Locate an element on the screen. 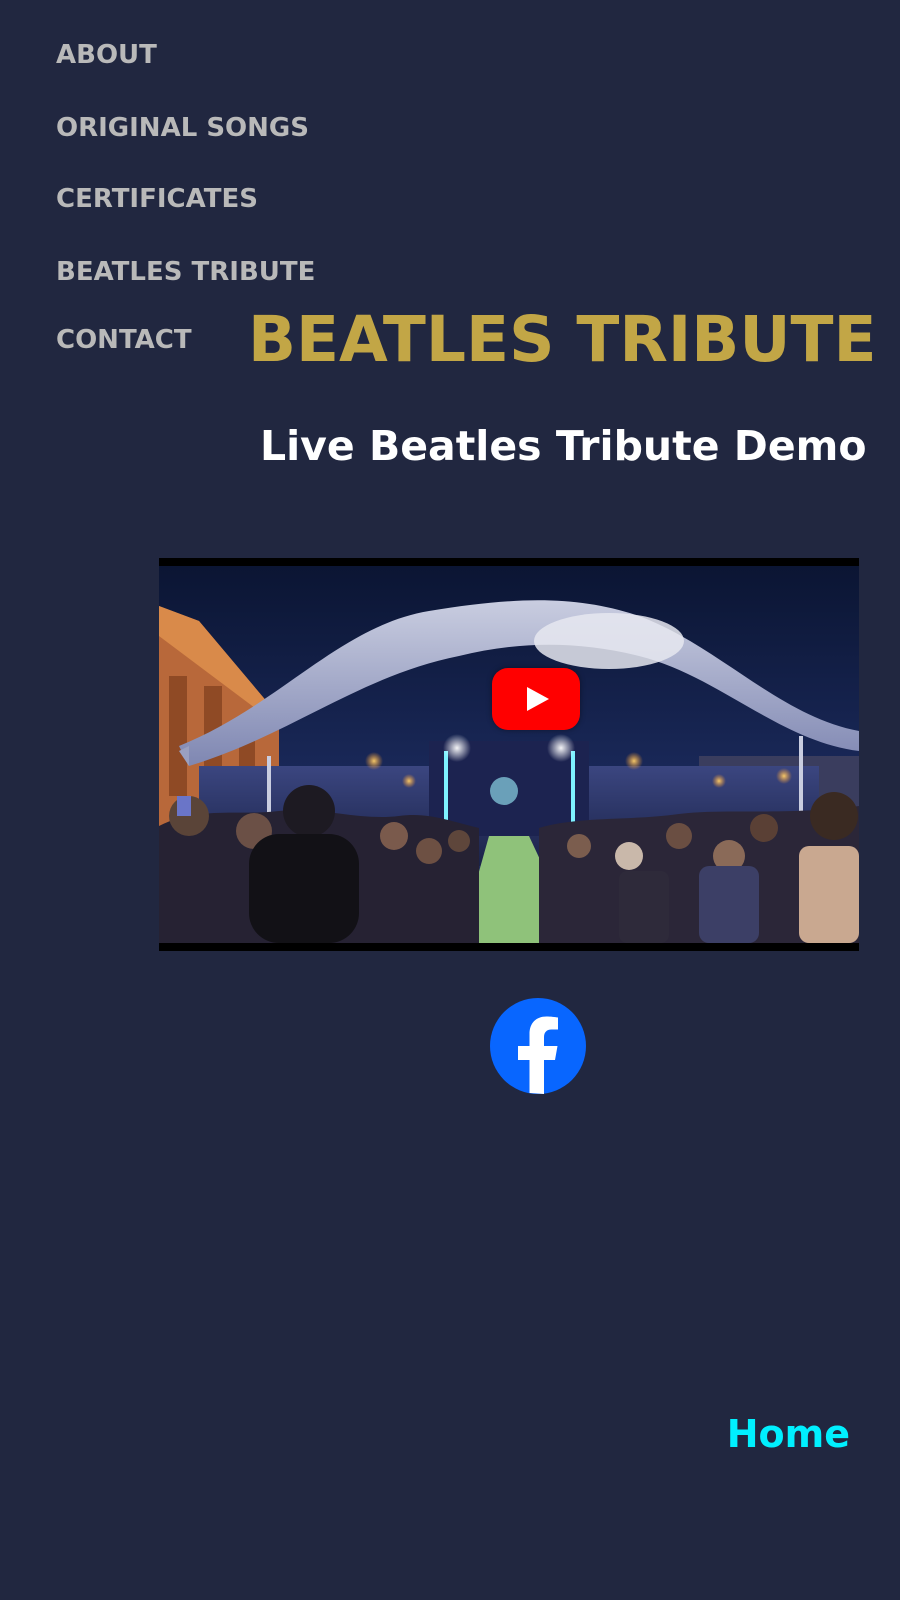  nav-item-about: ABOUT is located at coordinates (106, 55).